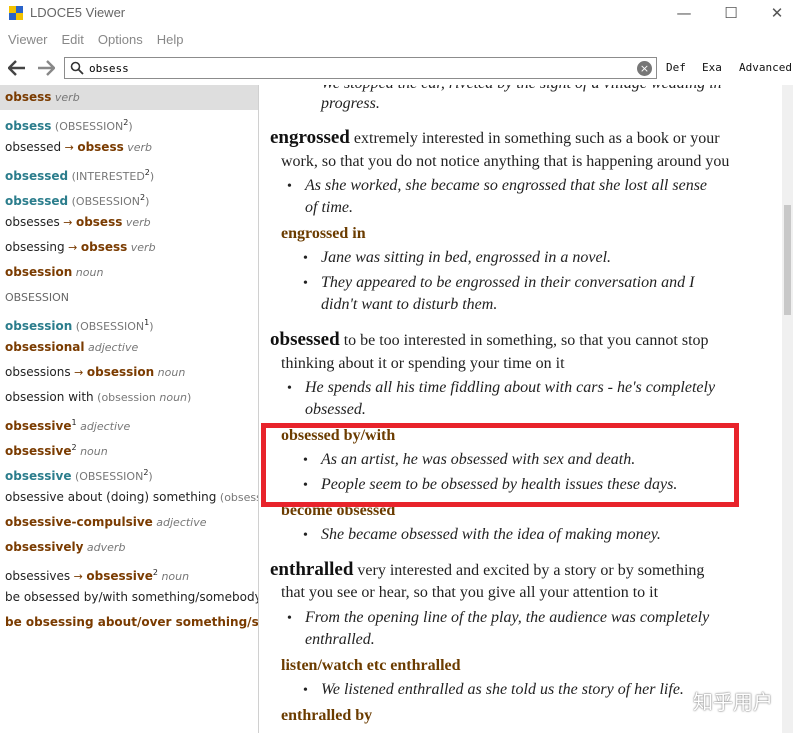 Image resolution: width=793 pixels, height=733 pixels. I want to click on list-item: OBSESSION, so click(129, 297).